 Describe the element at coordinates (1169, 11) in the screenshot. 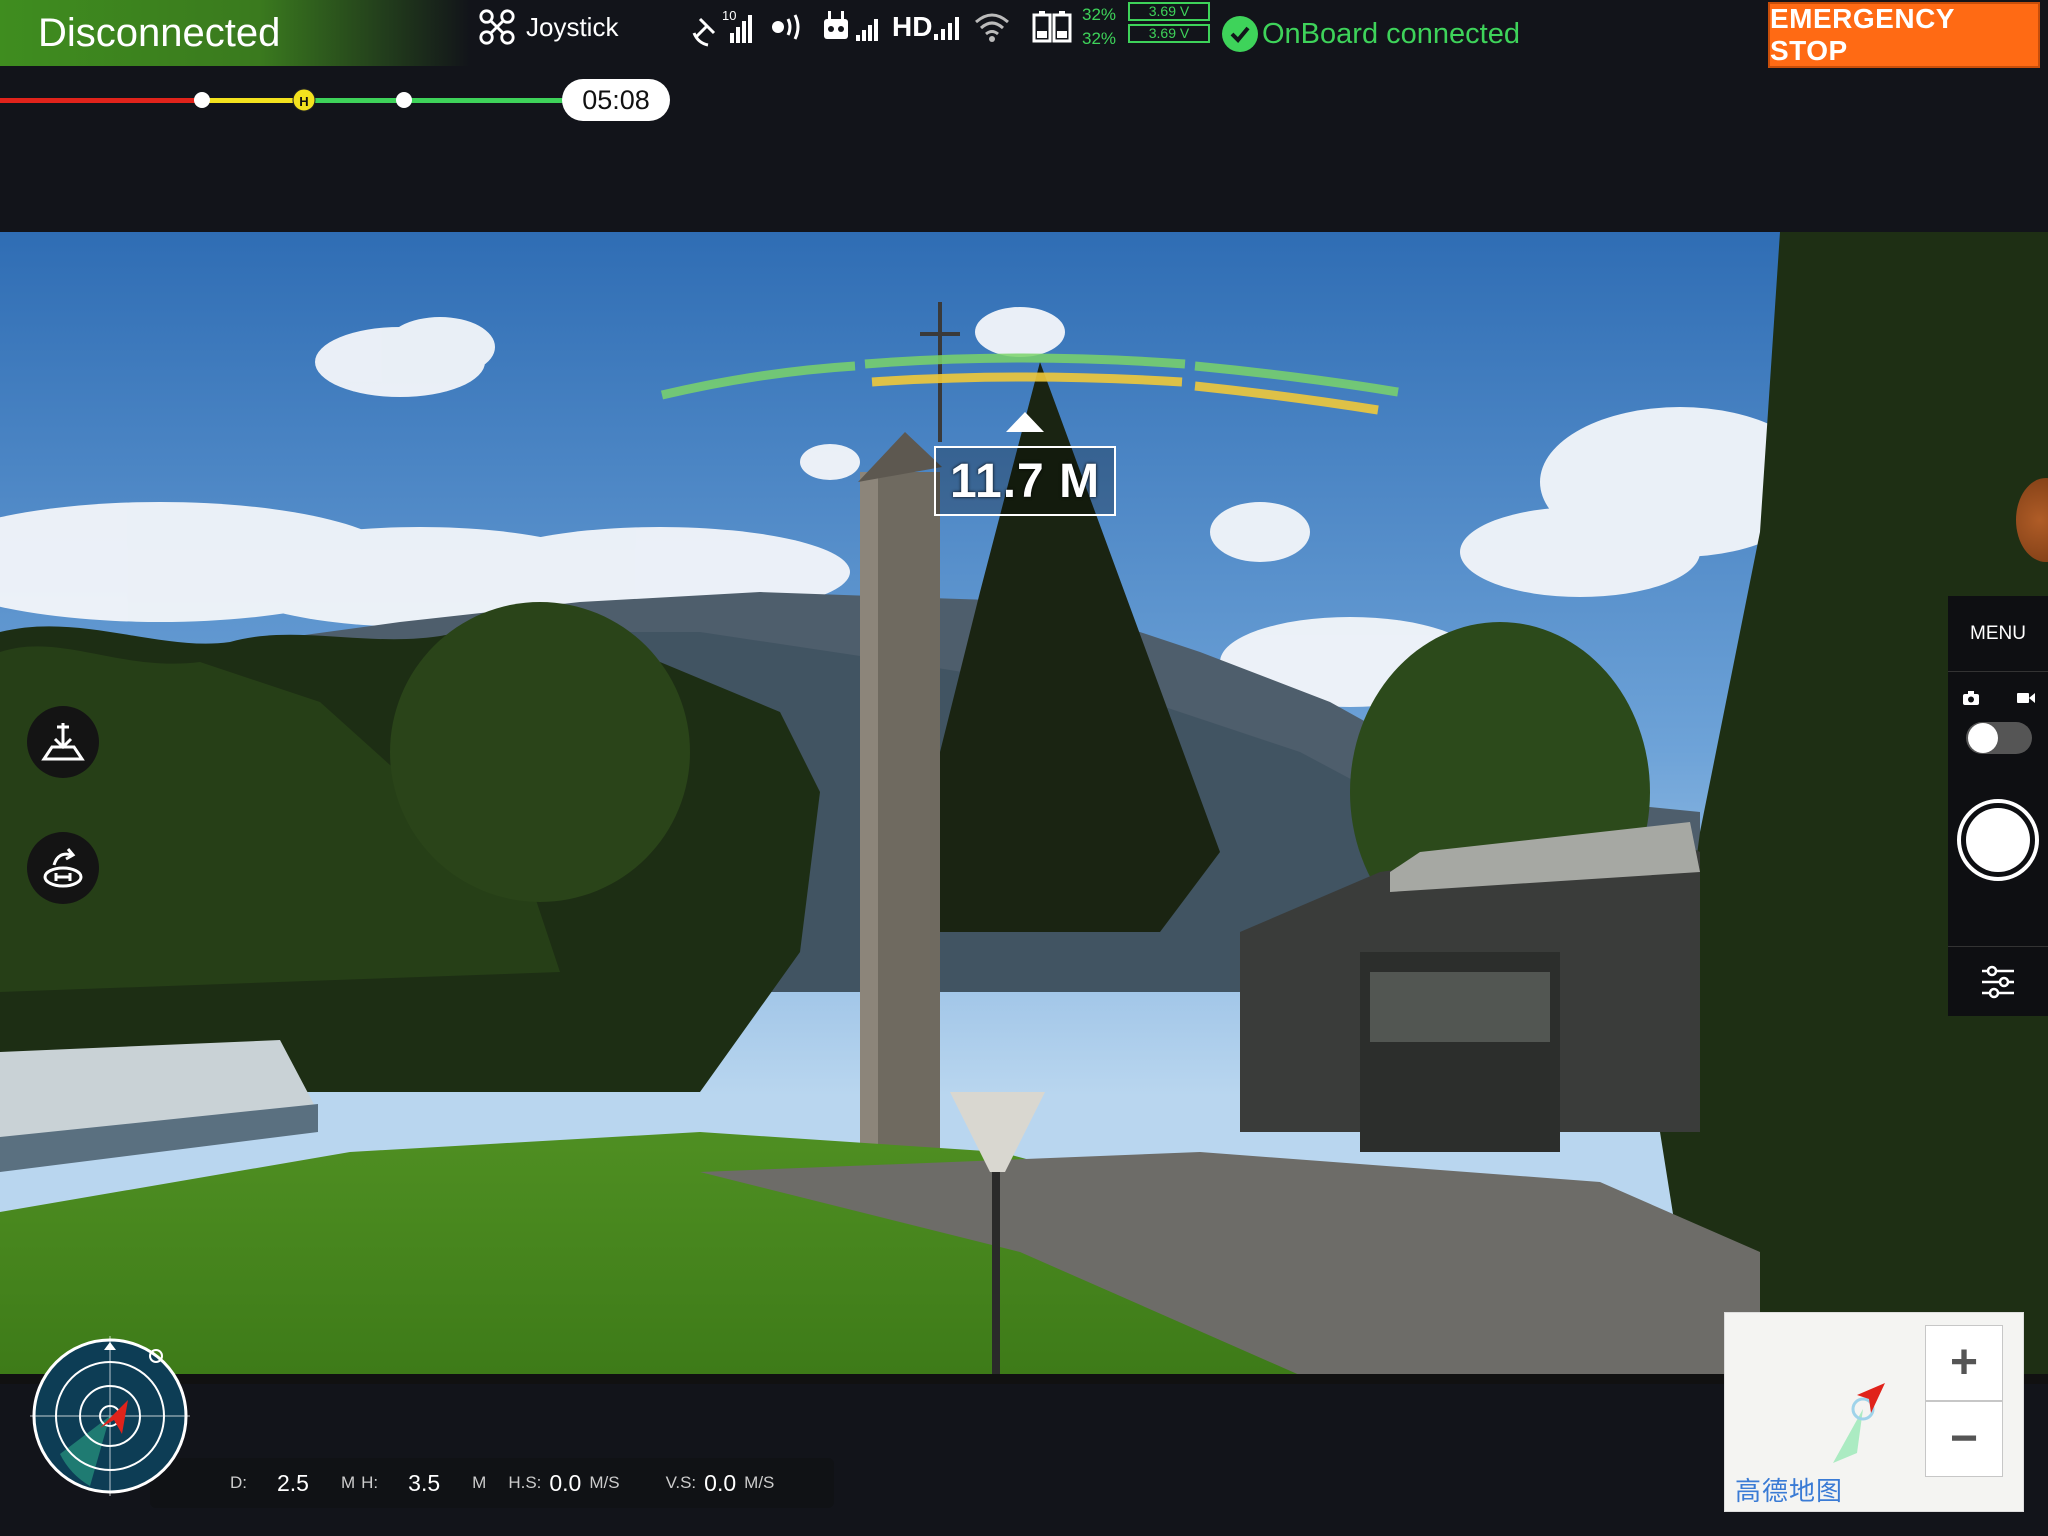

I see `voltage-1: 3.69 V` at that location.